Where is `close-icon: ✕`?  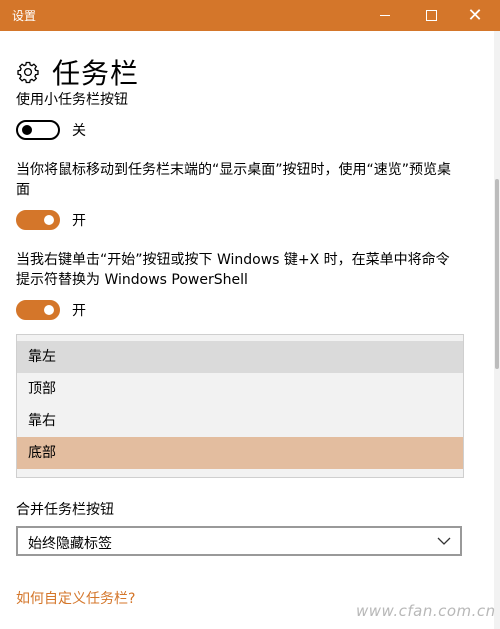
close-icon: ✕ is located at coordinates (475, 15).